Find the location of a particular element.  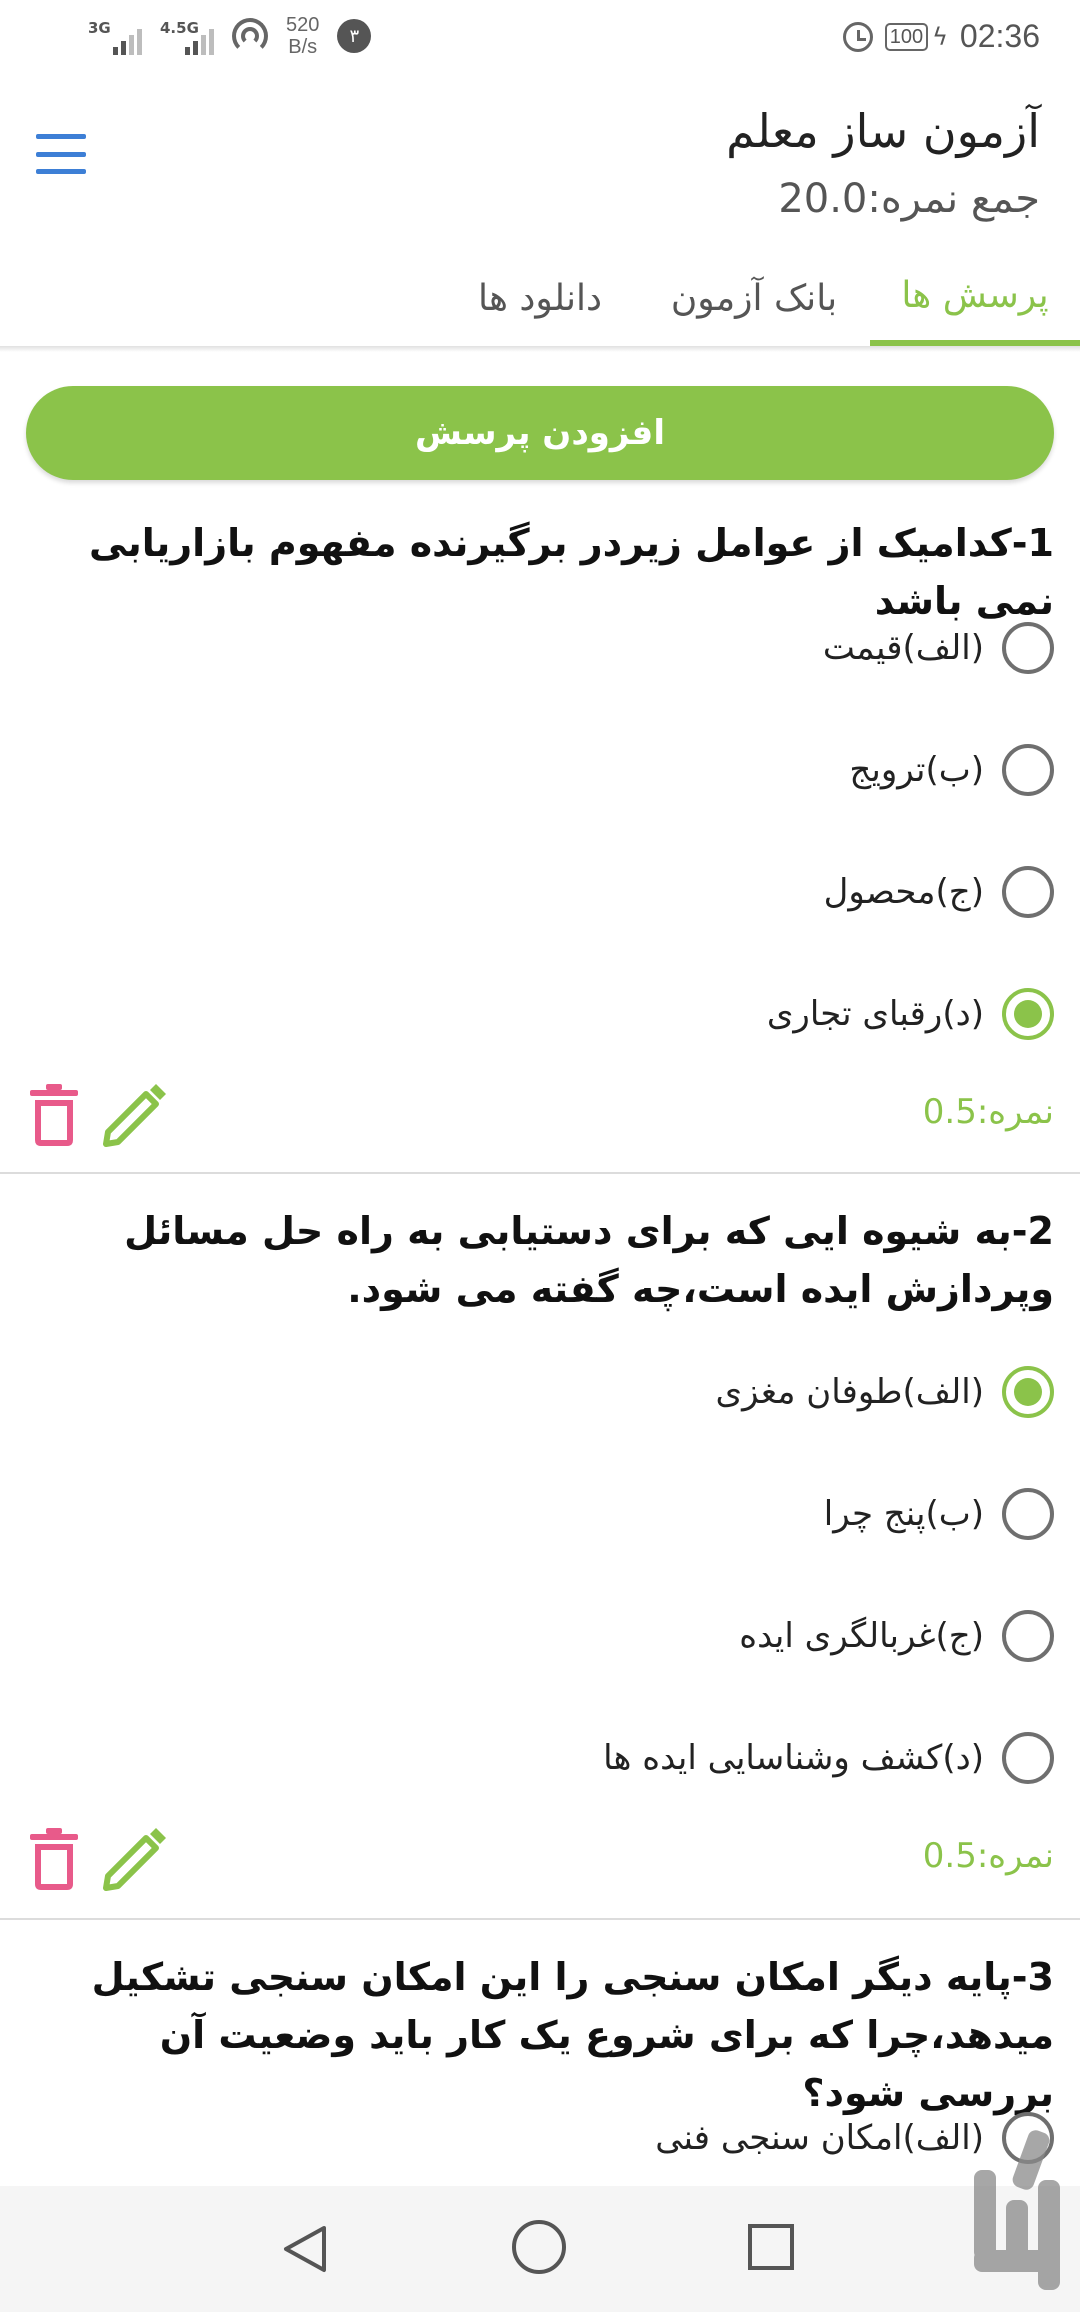

signal-icon-2: 4.5G is located at coordinates (187, 36).